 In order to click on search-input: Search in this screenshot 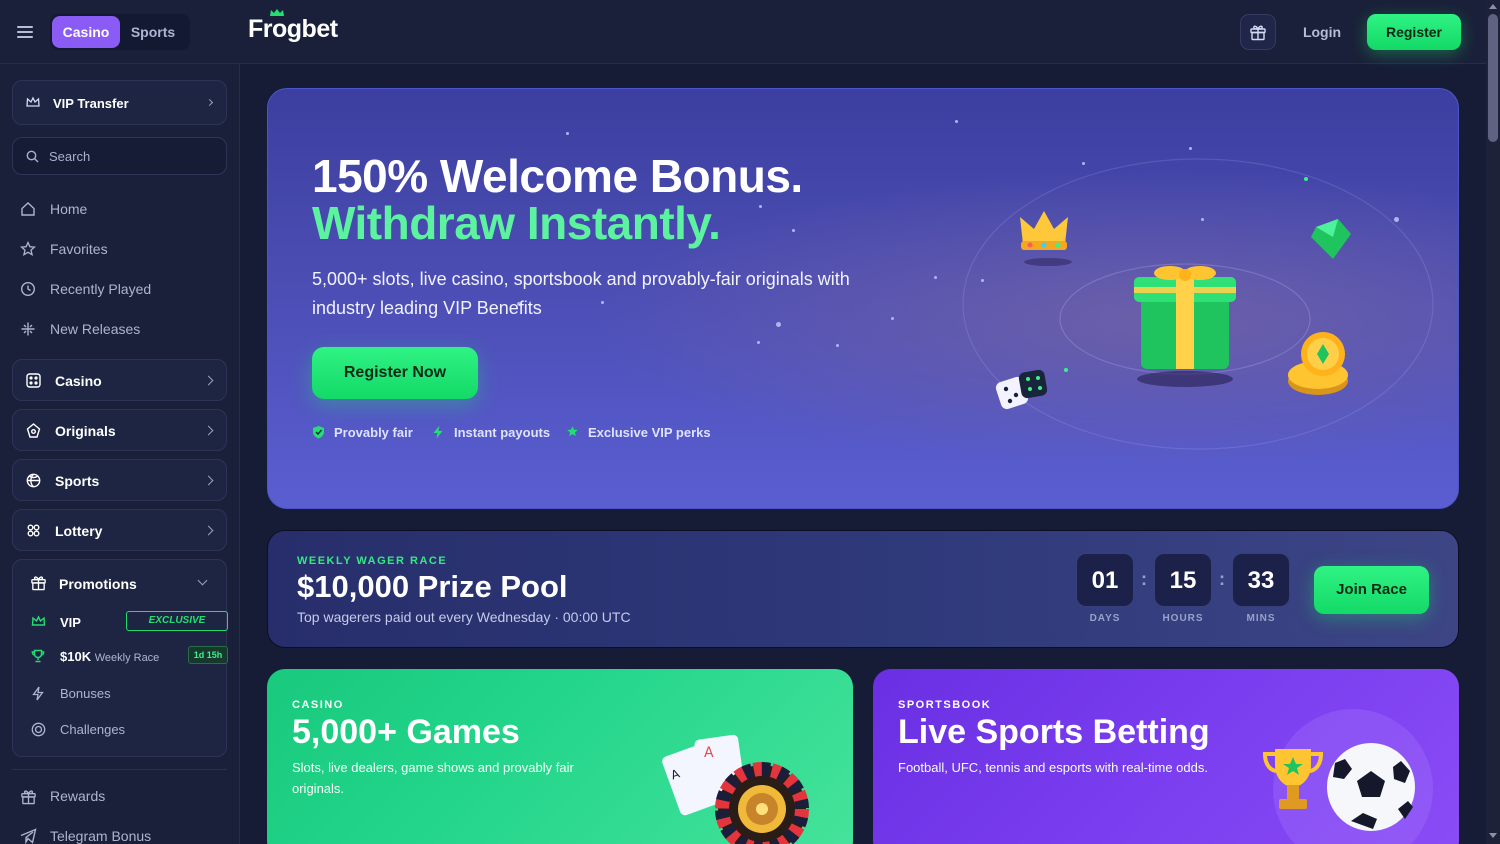, I will do `click(119, 156)`.